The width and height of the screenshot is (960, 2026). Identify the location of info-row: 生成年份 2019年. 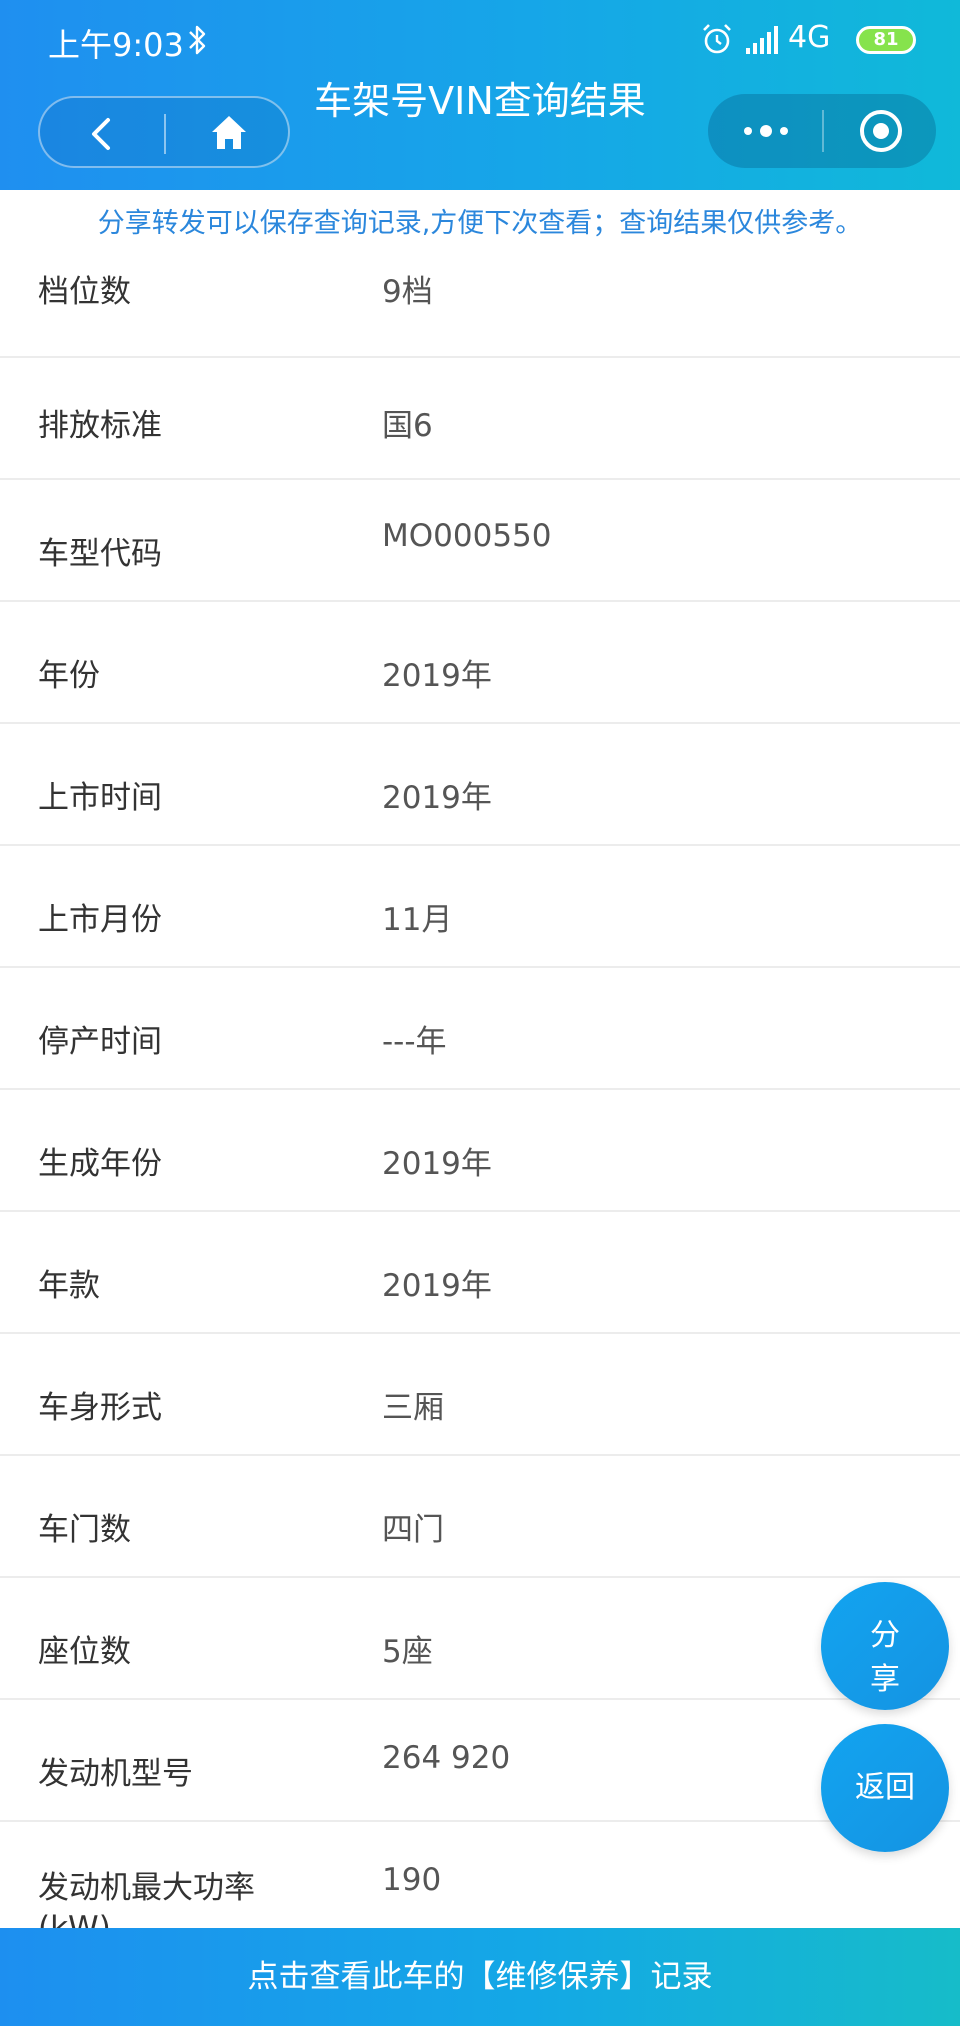
(480, 1151).